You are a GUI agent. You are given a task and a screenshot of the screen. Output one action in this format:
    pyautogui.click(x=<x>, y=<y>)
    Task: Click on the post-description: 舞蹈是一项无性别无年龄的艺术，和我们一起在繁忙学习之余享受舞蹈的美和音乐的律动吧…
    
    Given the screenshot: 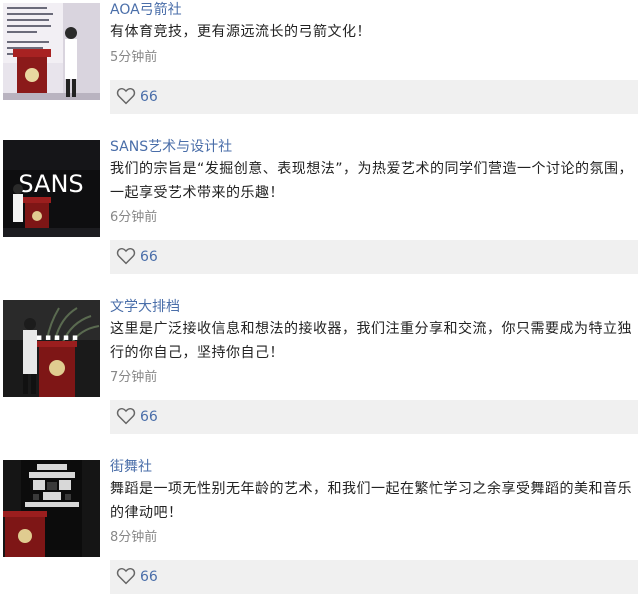 What is the action you would take?
    pyautogui.click(x=371, y=501)
    